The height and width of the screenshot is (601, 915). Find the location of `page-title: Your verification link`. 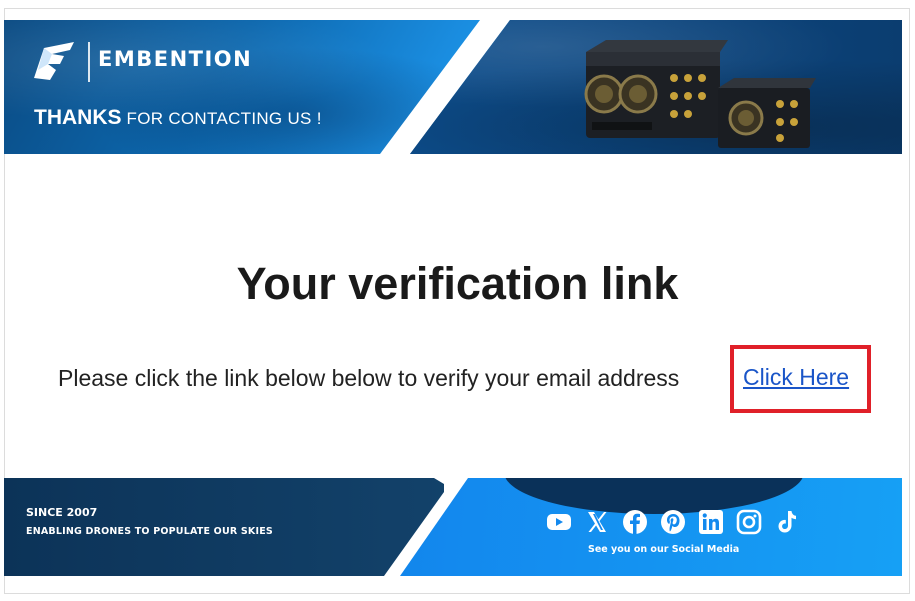

page-title: Your verification link is located at coordinates (457, 283).